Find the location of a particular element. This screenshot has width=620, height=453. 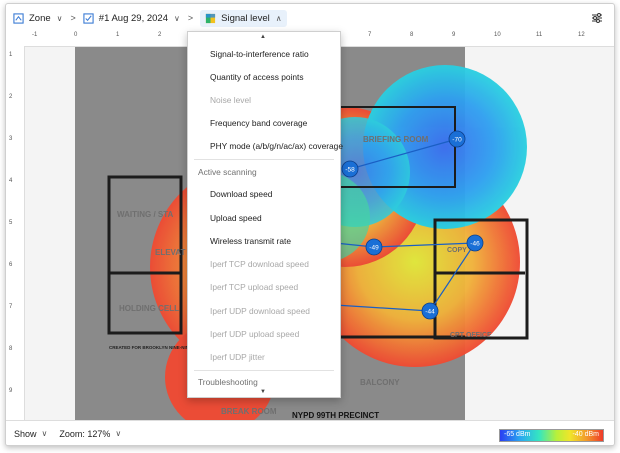

access-point-value: -70 is located at coordinates (457, 139).